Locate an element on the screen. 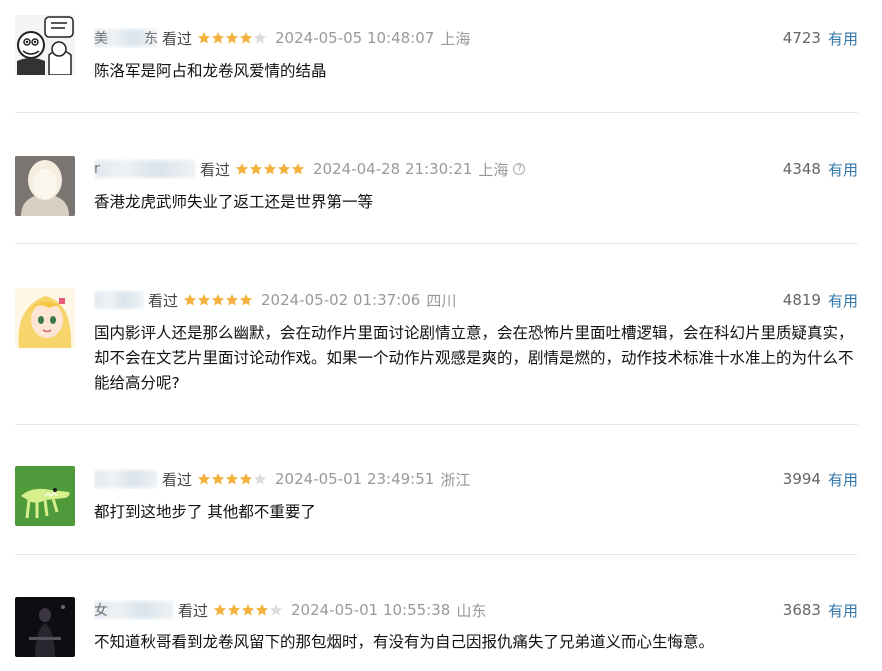  username-prefix: r is located at coordinates (97, 169).